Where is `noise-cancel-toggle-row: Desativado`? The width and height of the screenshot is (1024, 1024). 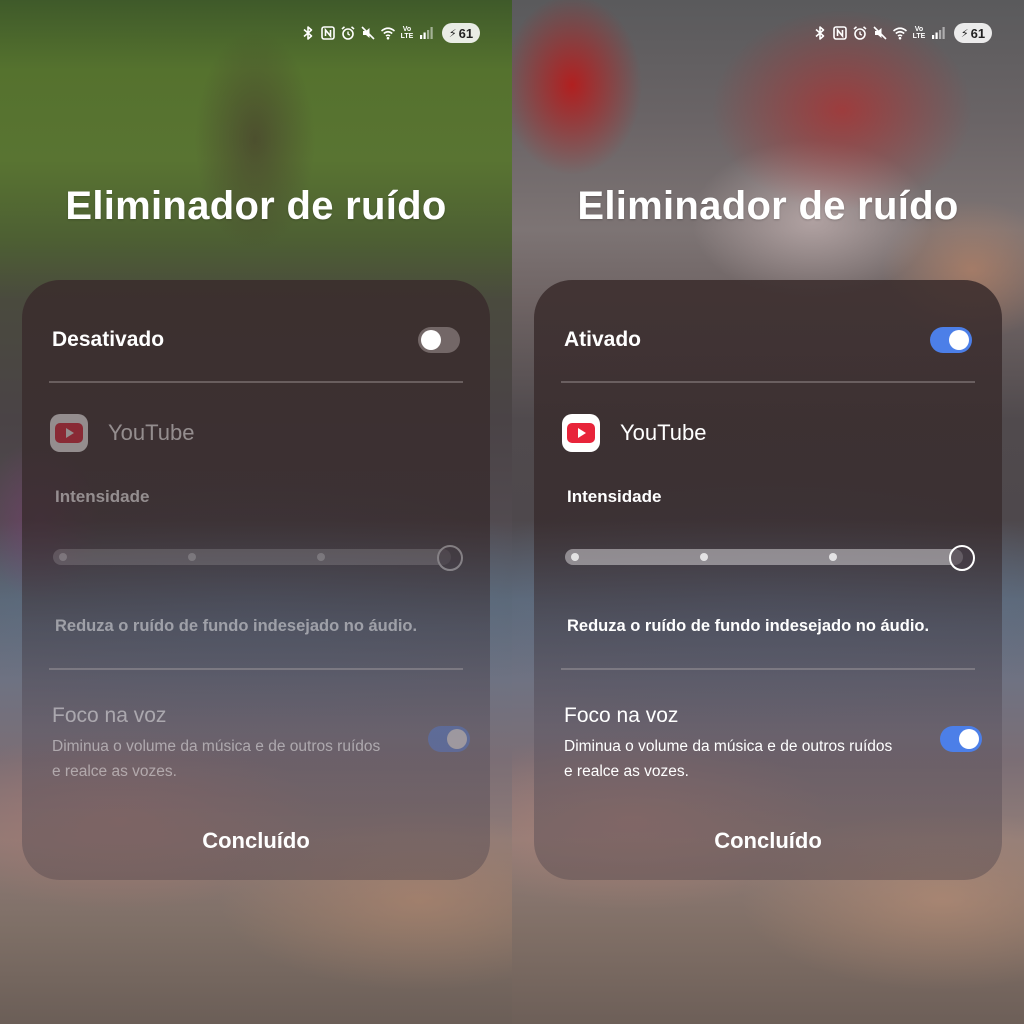 noise-cancel-toggle-row: Desativado is located at coordinates (256, 340).